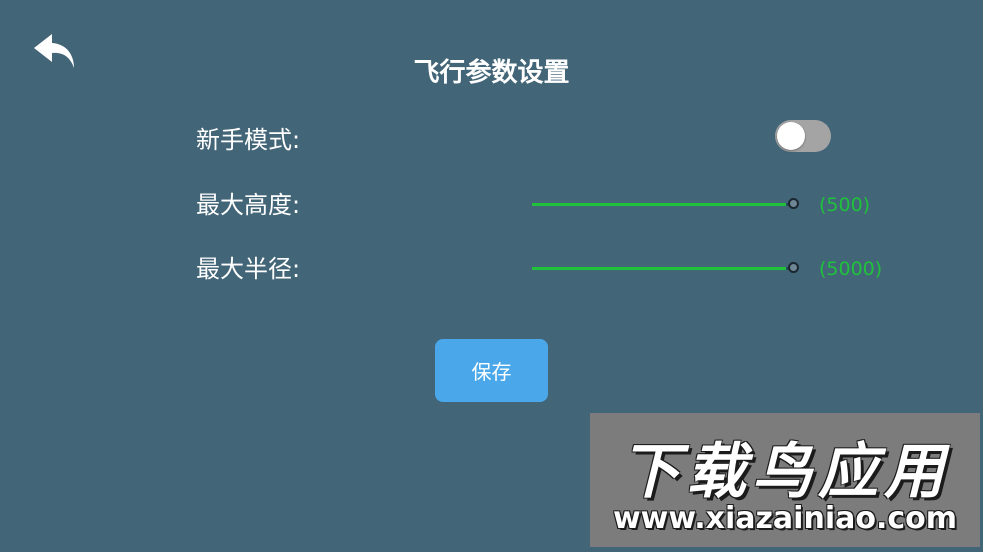  I want to click on beginner-mode-toggle, so click(803, 136).